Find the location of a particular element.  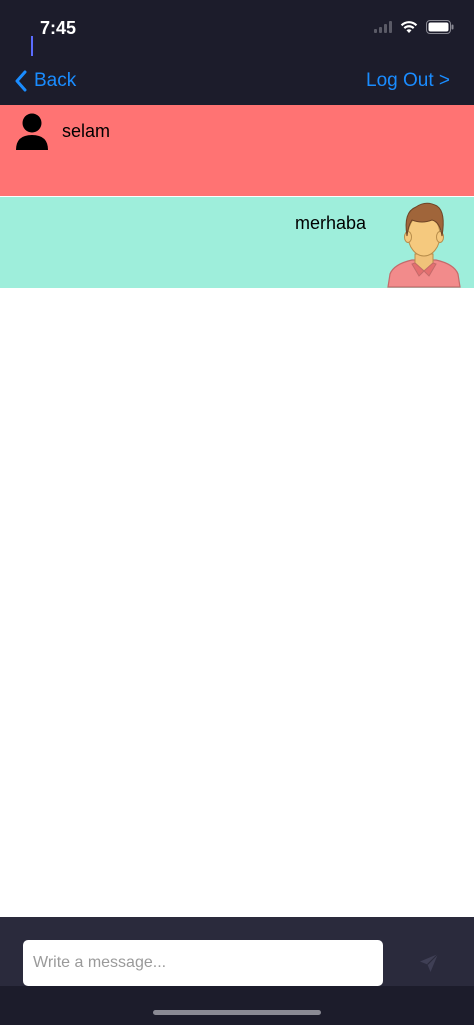

logout-label: Log Out > is located at coordinates (408, 80).